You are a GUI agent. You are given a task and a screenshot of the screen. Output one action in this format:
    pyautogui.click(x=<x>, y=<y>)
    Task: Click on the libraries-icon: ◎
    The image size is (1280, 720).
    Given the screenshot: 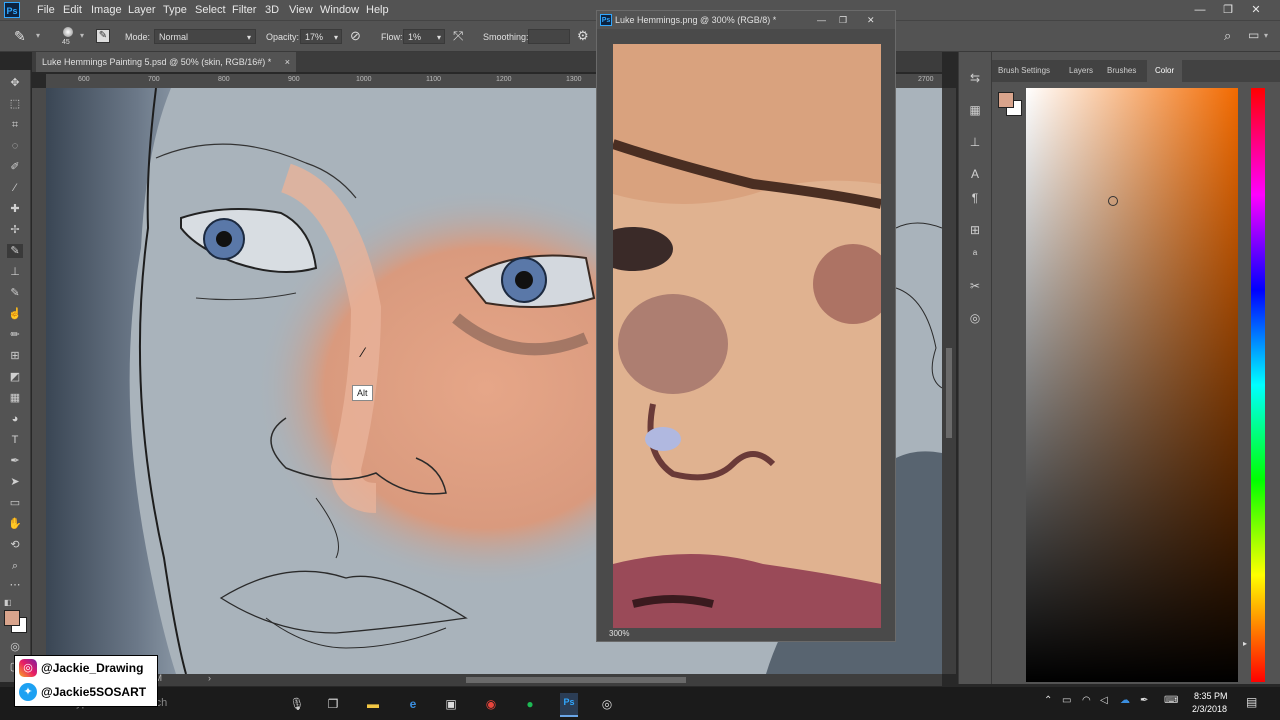 What is the action you would take?
    pyautogui.click(x=975, y=318)
    